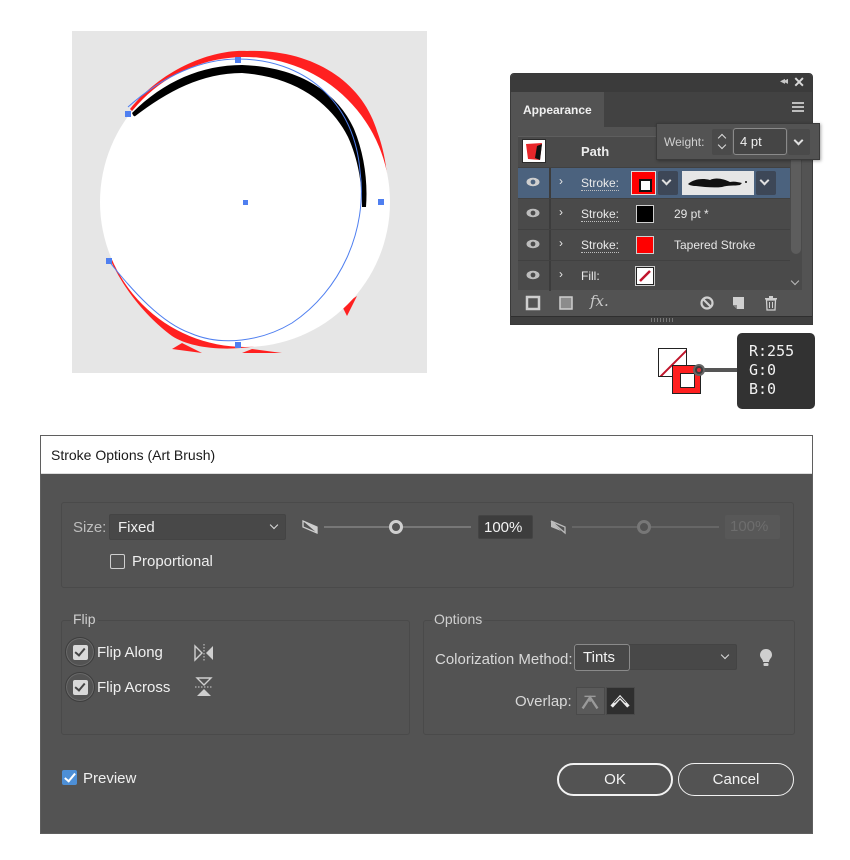  What do you see at coordinates (668, 183) in the screenshot?
I see `stroke-color-dropdown` at bounding box center [668, 183].